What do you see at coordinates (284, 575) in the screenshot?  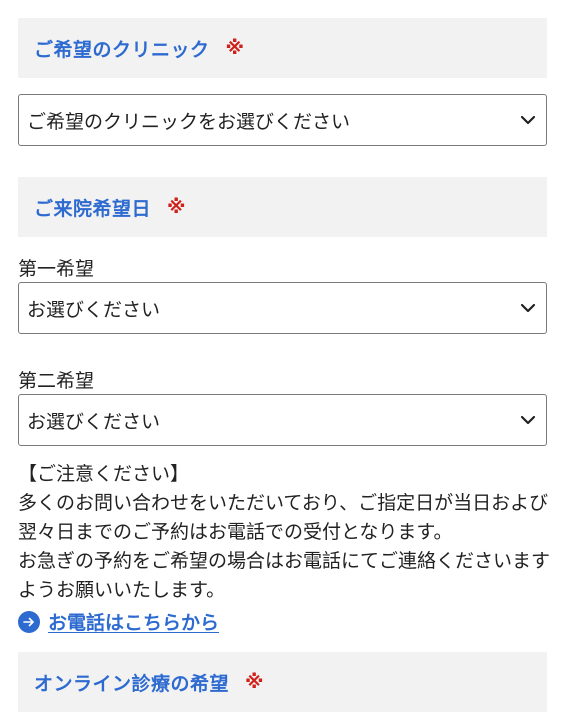 I see `notice-paragraph-2: お急ぎの予約をご希望の場合はお電話にてご連絡くださいますようお願いいたします。` at bounding box center [284, 575].